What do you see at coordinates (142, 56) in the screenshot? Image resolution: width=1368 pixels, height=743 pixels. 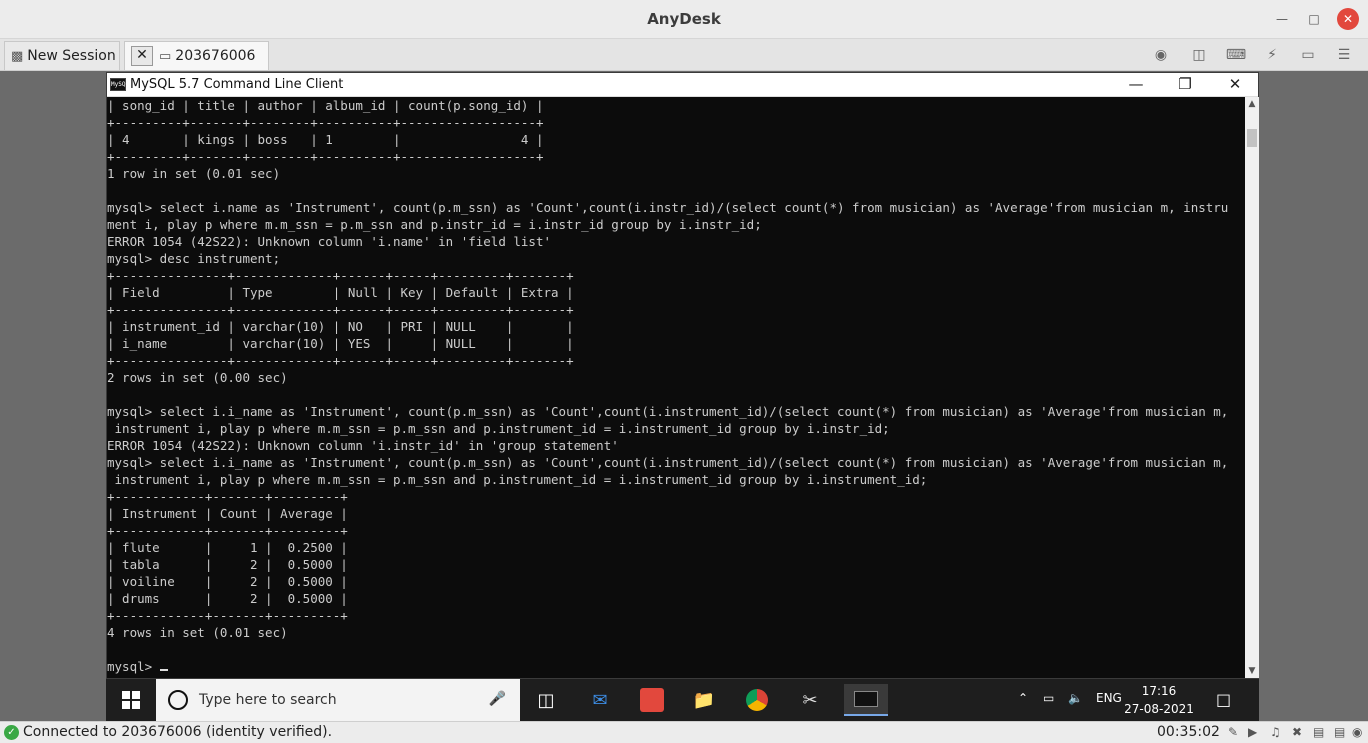 I see `close-tab-icon: ✕` at bounding box center [142, 56].